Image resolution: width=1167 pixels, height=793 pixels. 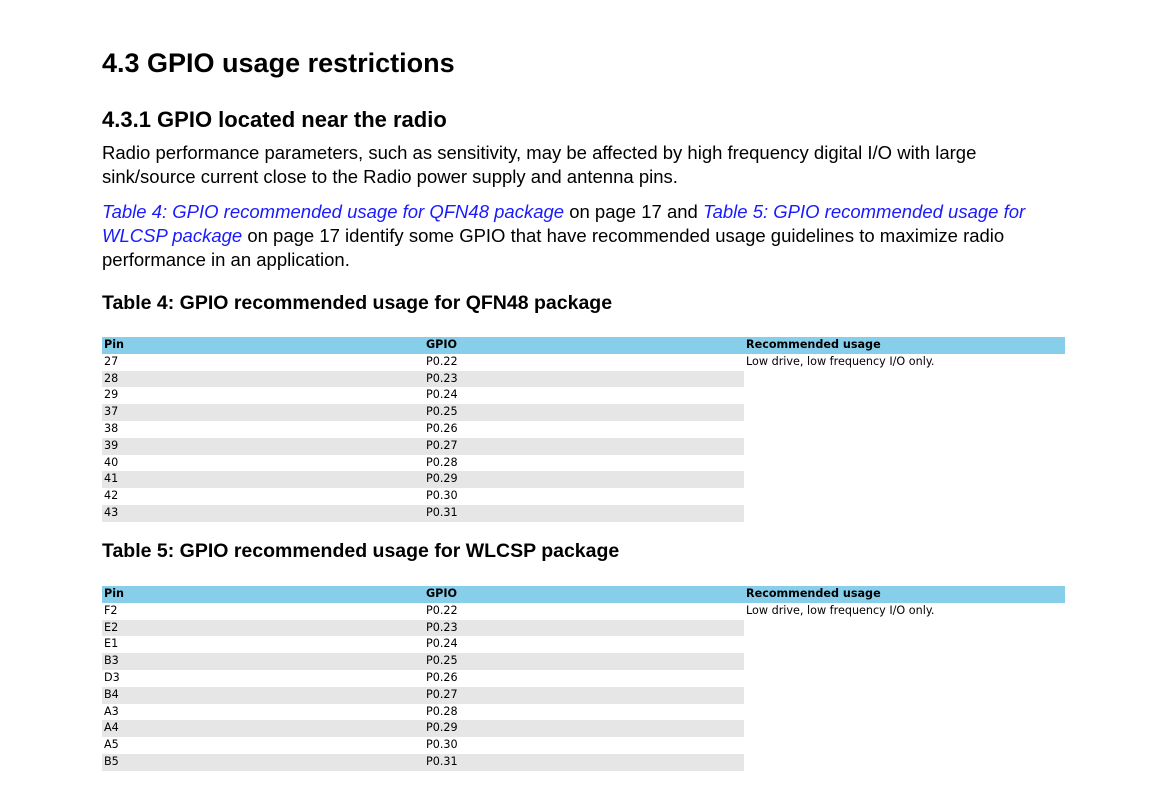 I want to click on table-row: 39 P0.27, so click(x=583, y=446).